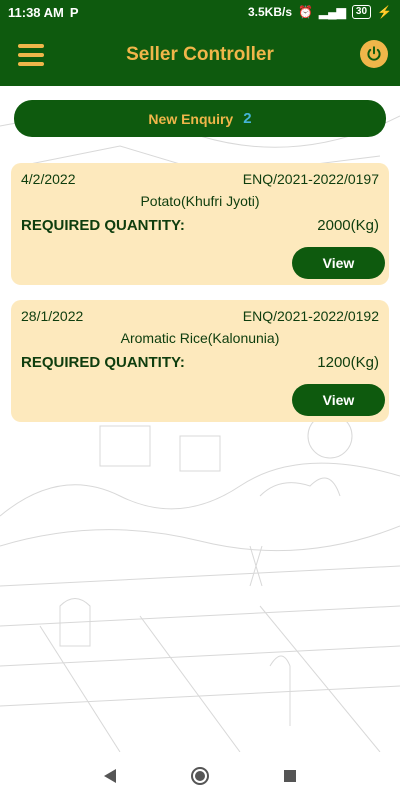 This screenshot has width=400, height=800. I want to click on new-enquiry-count: 2, so click(247, 118).